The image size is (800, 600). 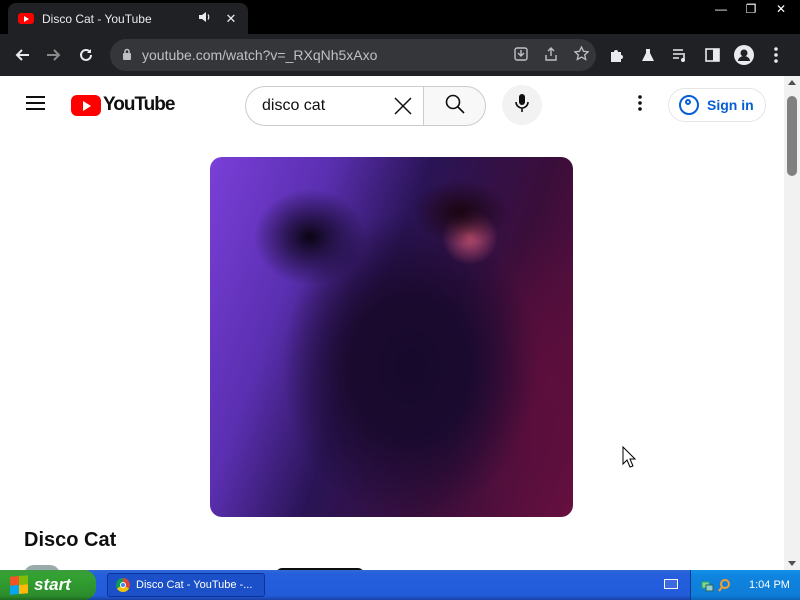 What do you see at coordinates (334, 106) in the screenshot?
I see `search-input: disco cat` at bounding box center [334, 106].